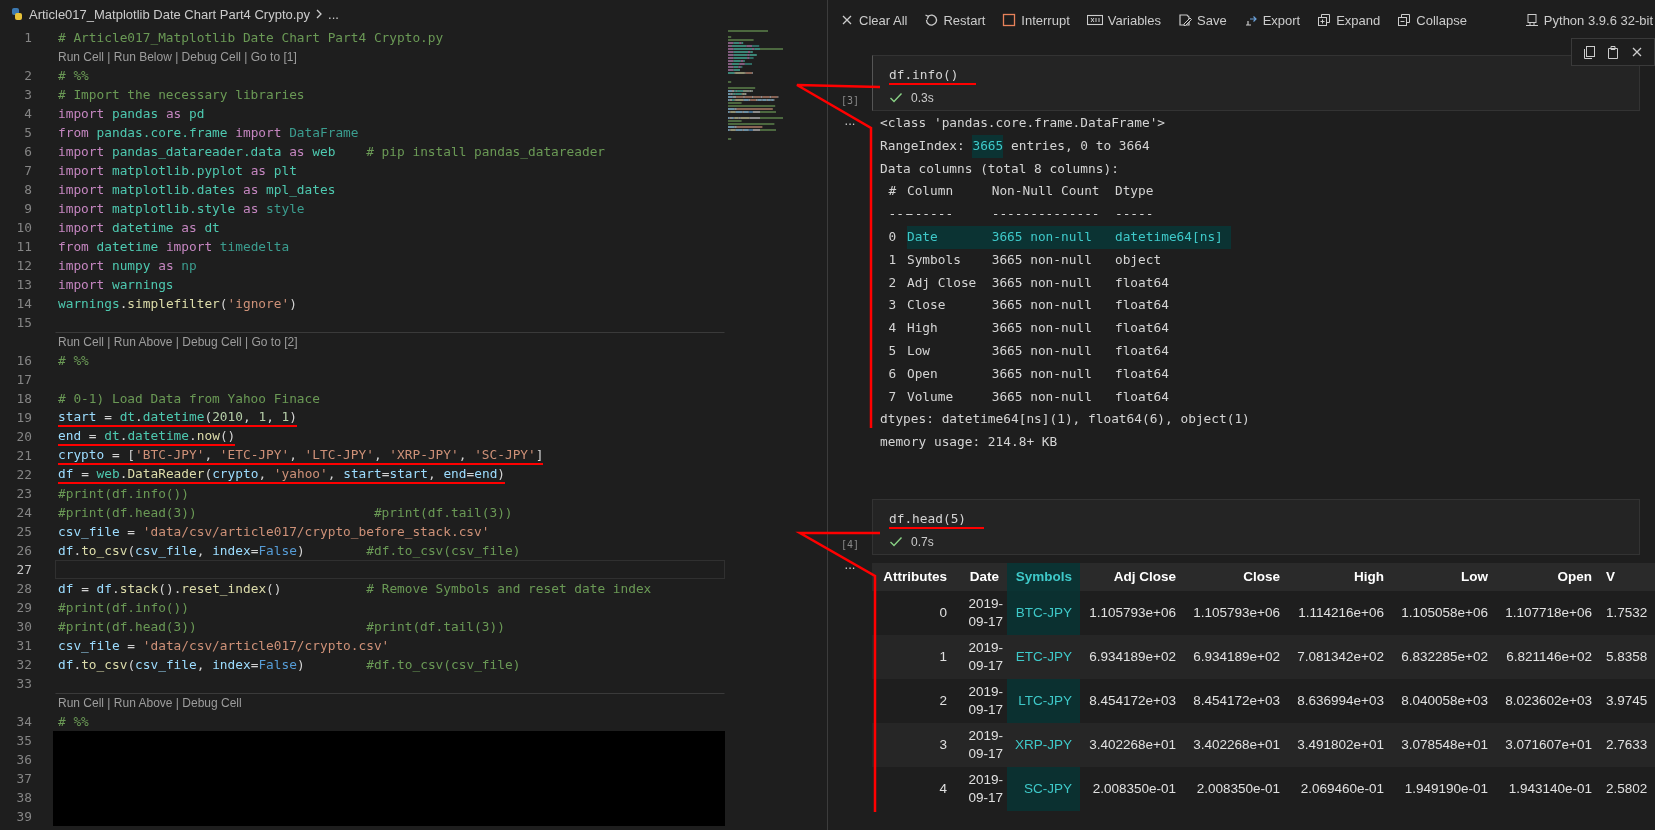  I want to click on column-header: Close, so click(1236, 576).